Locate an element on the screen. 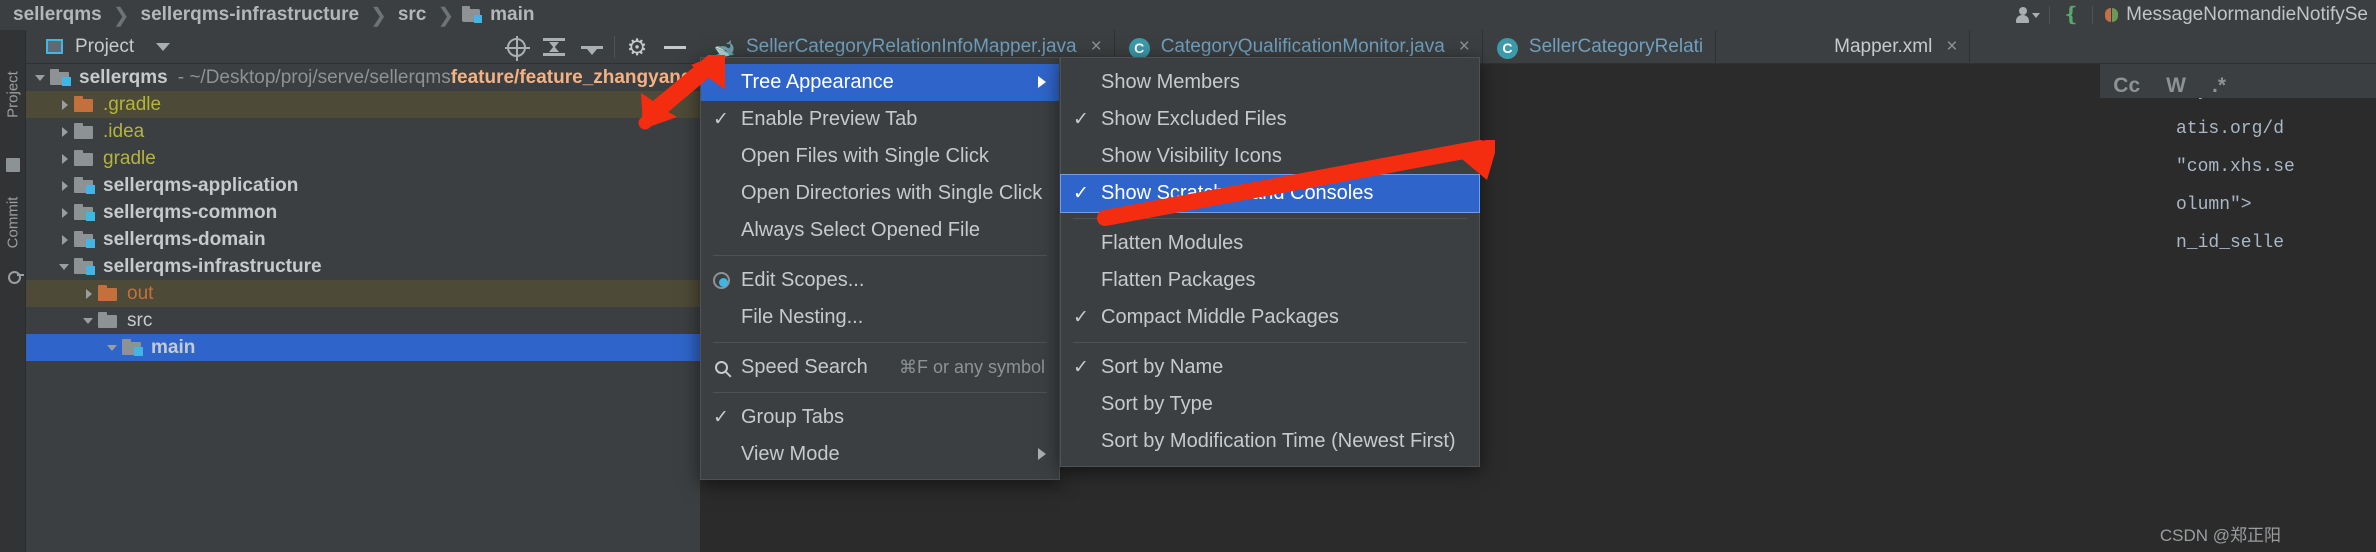  menu-item-label: View Mode is located at coordinates (790, 454).